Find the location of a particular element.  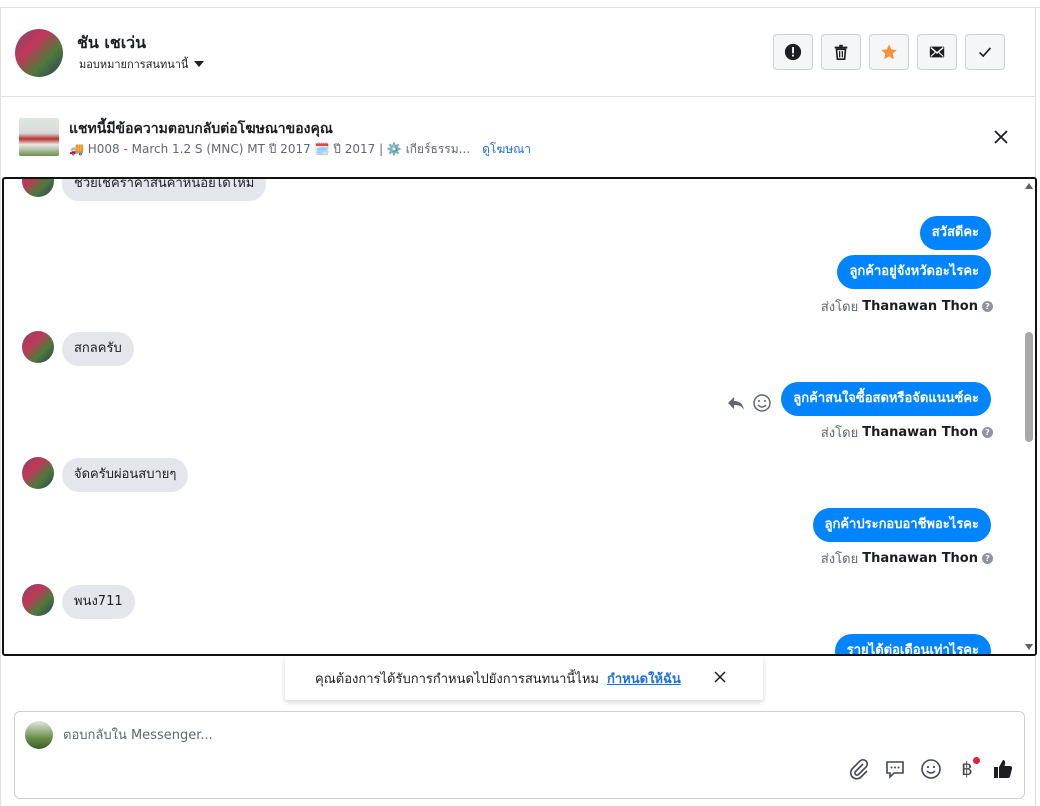

contact-name: ชัน เชเว่น is located at coordinates (111, 43).